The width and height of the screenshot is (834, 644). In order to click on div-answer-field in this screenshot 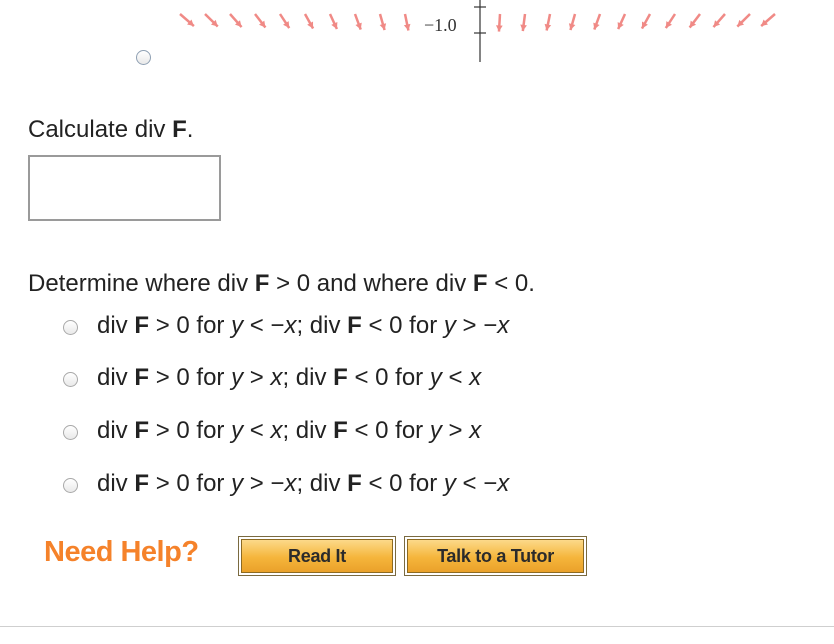, I will do `click(124, 188)`.